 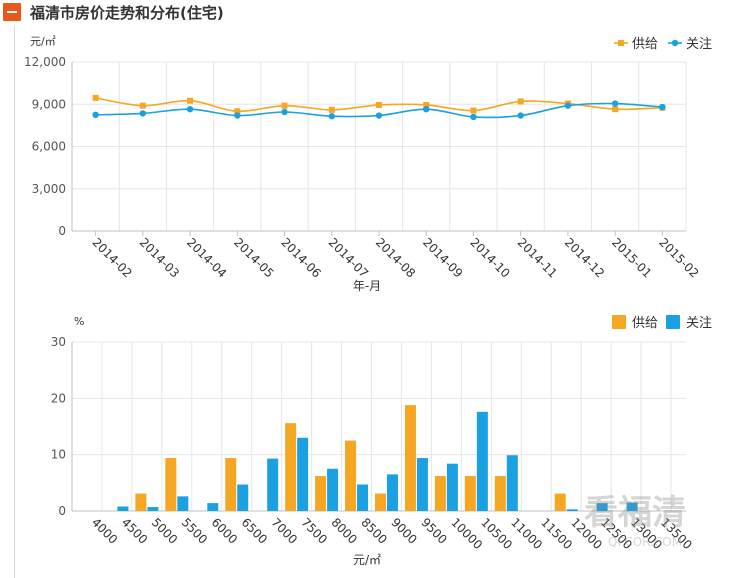 I want to click on x-tick-label: 11500, so click(x=556, y=533).